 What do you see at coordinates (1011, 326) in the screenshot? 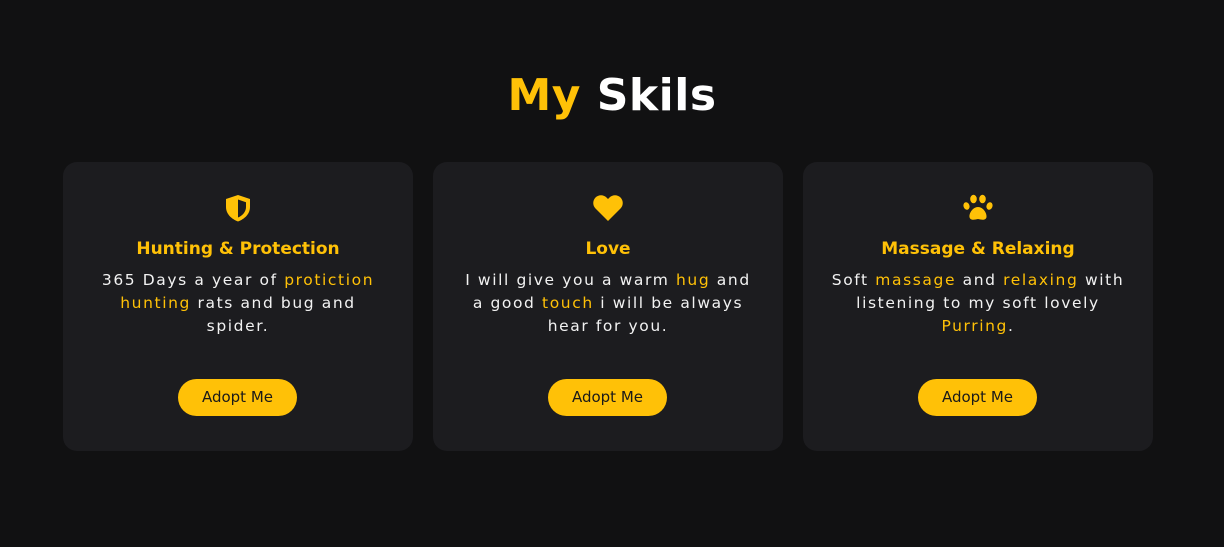
I see `body-text: .` at bounding box center [1011, 326].